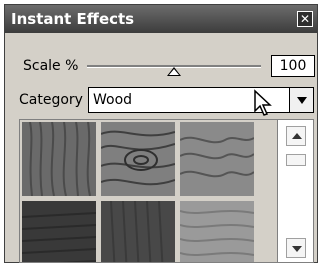 The height and width of the screenshot is (267, 322). I want to click on category-label: Category, so click(51, 100).